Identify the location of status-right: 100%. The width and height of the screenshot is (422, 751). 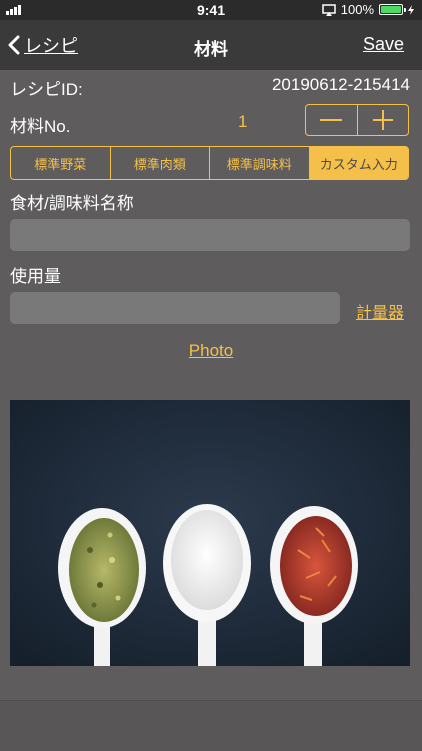
(368, 9).